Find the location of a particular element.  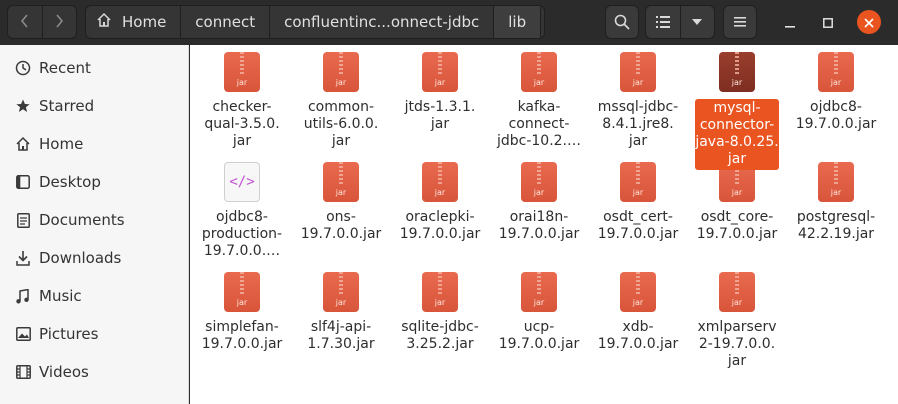

file-item-oraclepki: jar oraclepki- 19.7.0.0.jar is located at coordinates (440, 199).